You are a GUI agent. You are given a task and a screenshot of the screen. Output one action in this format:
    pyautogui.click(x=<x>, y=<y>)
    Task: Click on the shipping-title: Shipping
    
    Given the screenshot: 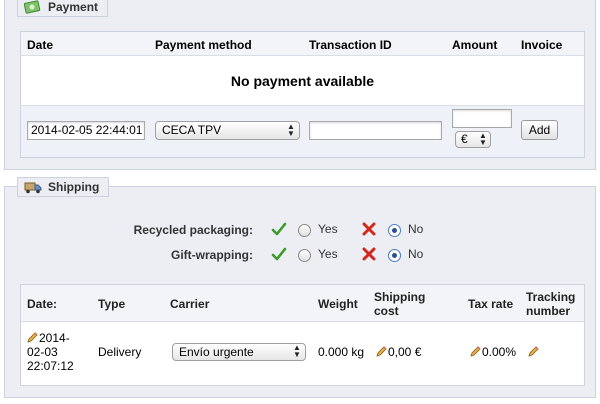 What is the action you would take?
    pyautogui.click(x=74, y=187)
    